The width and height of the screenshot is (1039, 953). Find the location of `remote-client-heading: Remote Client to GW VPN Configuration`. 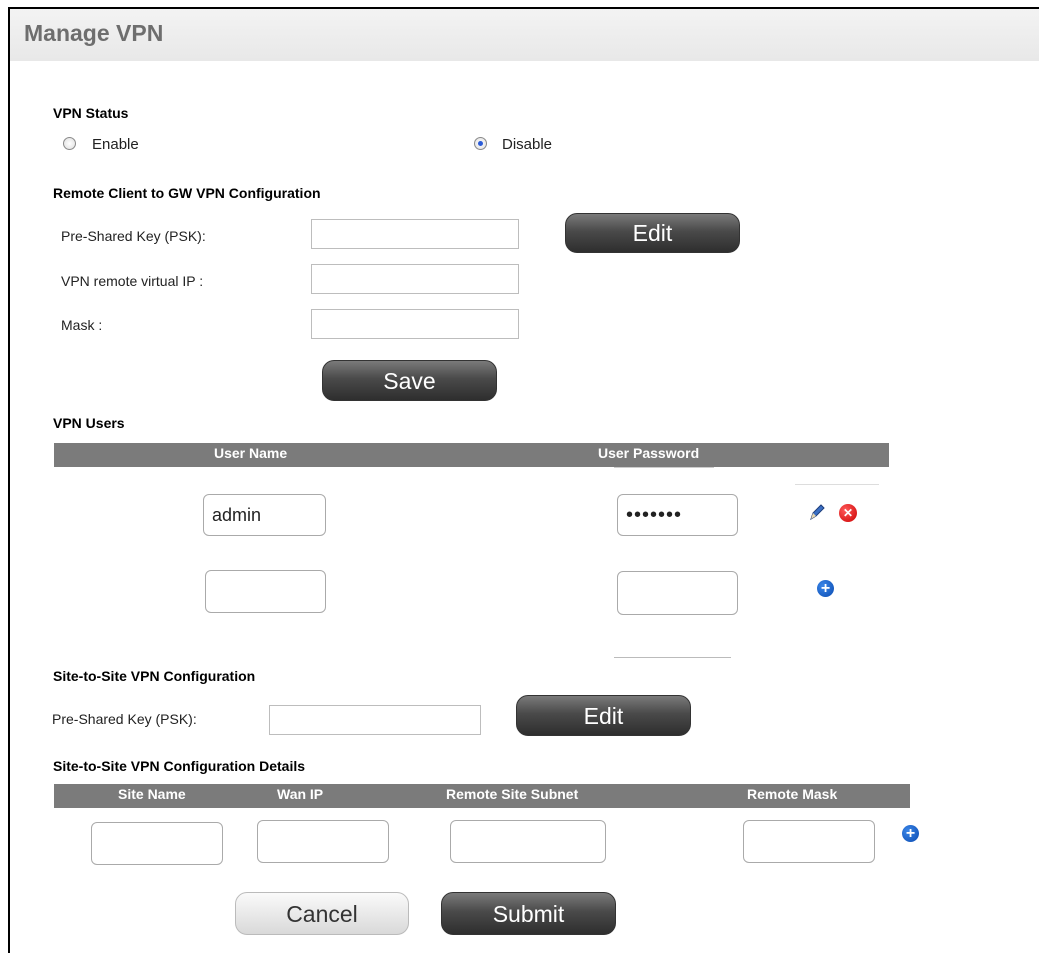

remote-client-heading: Remote Client to GW VPN Configuration is located at coordinates (187, 193).